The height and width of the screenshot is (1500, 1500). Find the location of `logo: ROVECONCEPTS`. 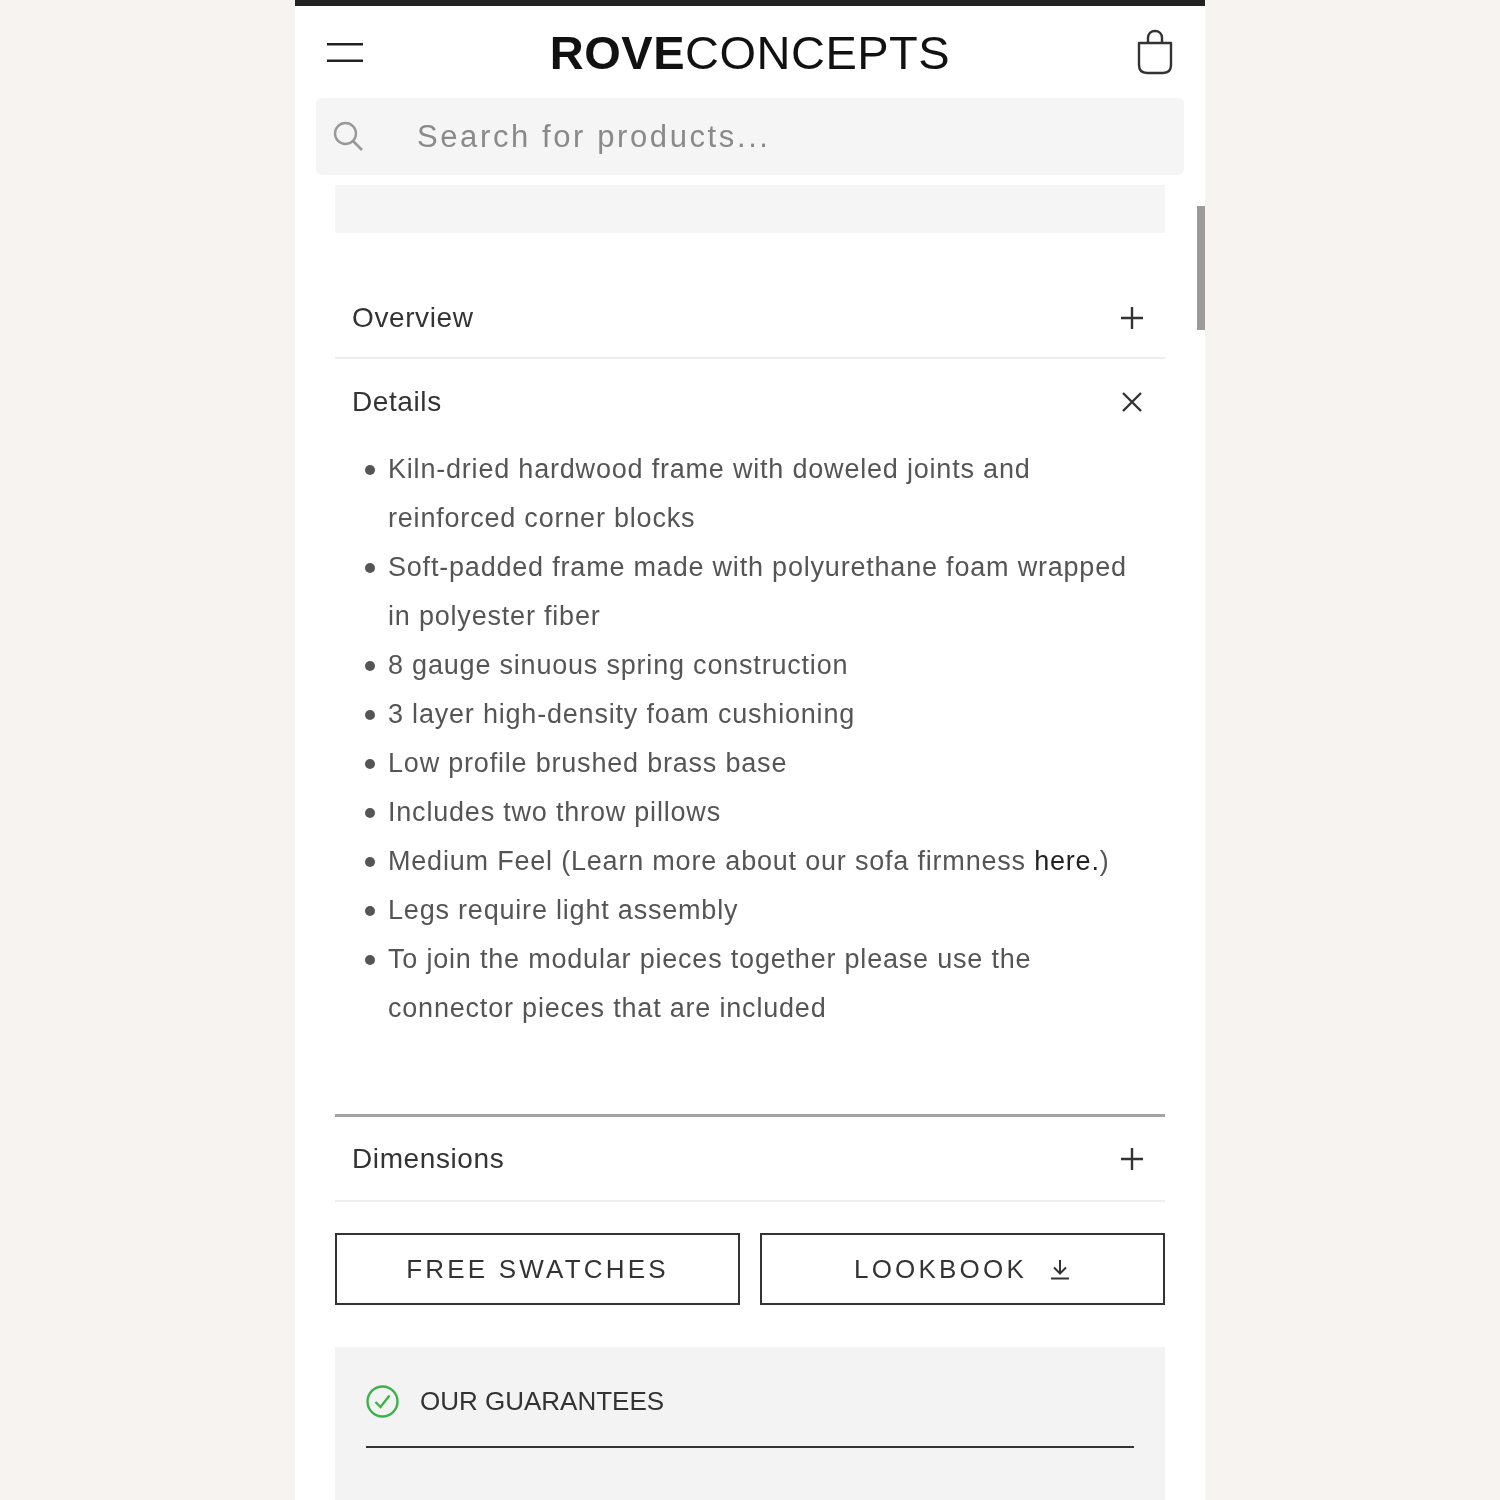

logo: ROVECONCEPTS is located at coordinates (750, 52).